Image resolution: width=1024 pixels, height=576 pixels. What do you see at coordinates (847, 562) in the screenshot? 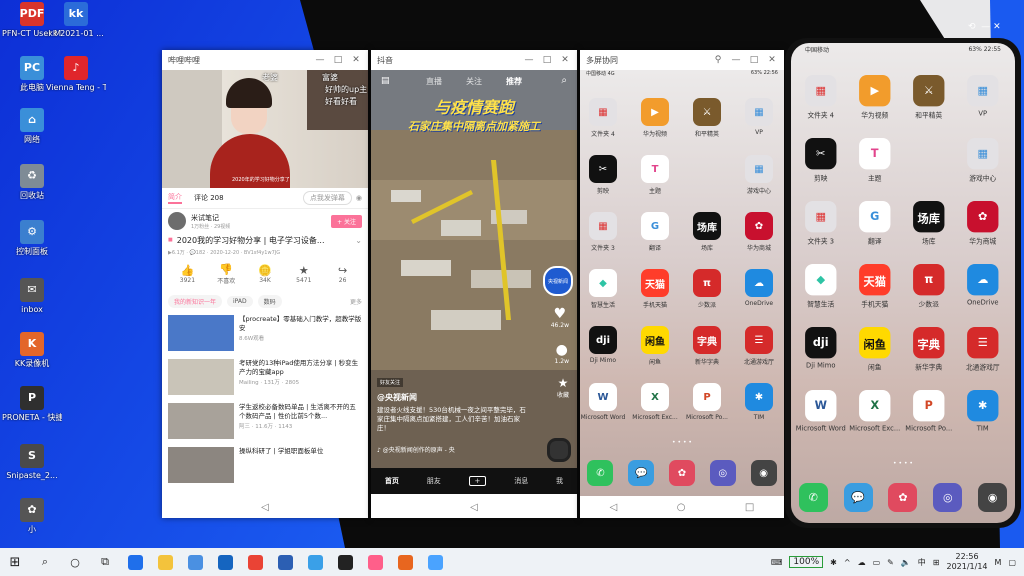
I see `chevron-up-icon: ^` at bounding box center [847, 562].